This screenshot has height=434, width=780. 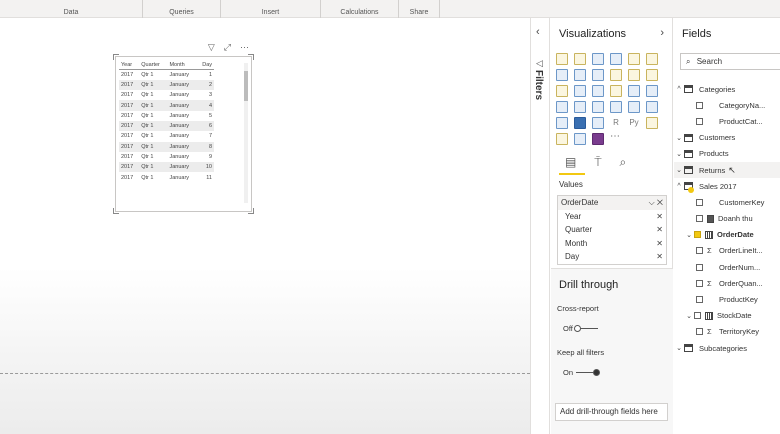 I want to click on card-icon, so click(x=616, y=107).